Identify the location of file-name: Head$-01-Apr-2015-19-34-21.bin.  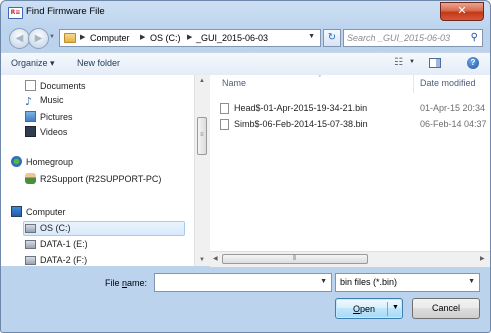
(301, 108).